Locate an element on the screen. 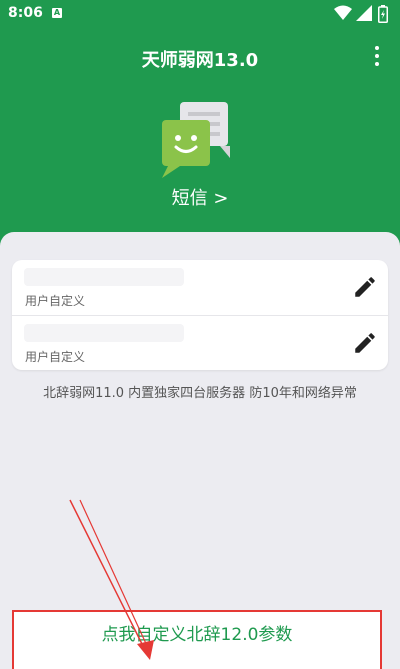  more-vert-icon is located at coordinates (377, 57).